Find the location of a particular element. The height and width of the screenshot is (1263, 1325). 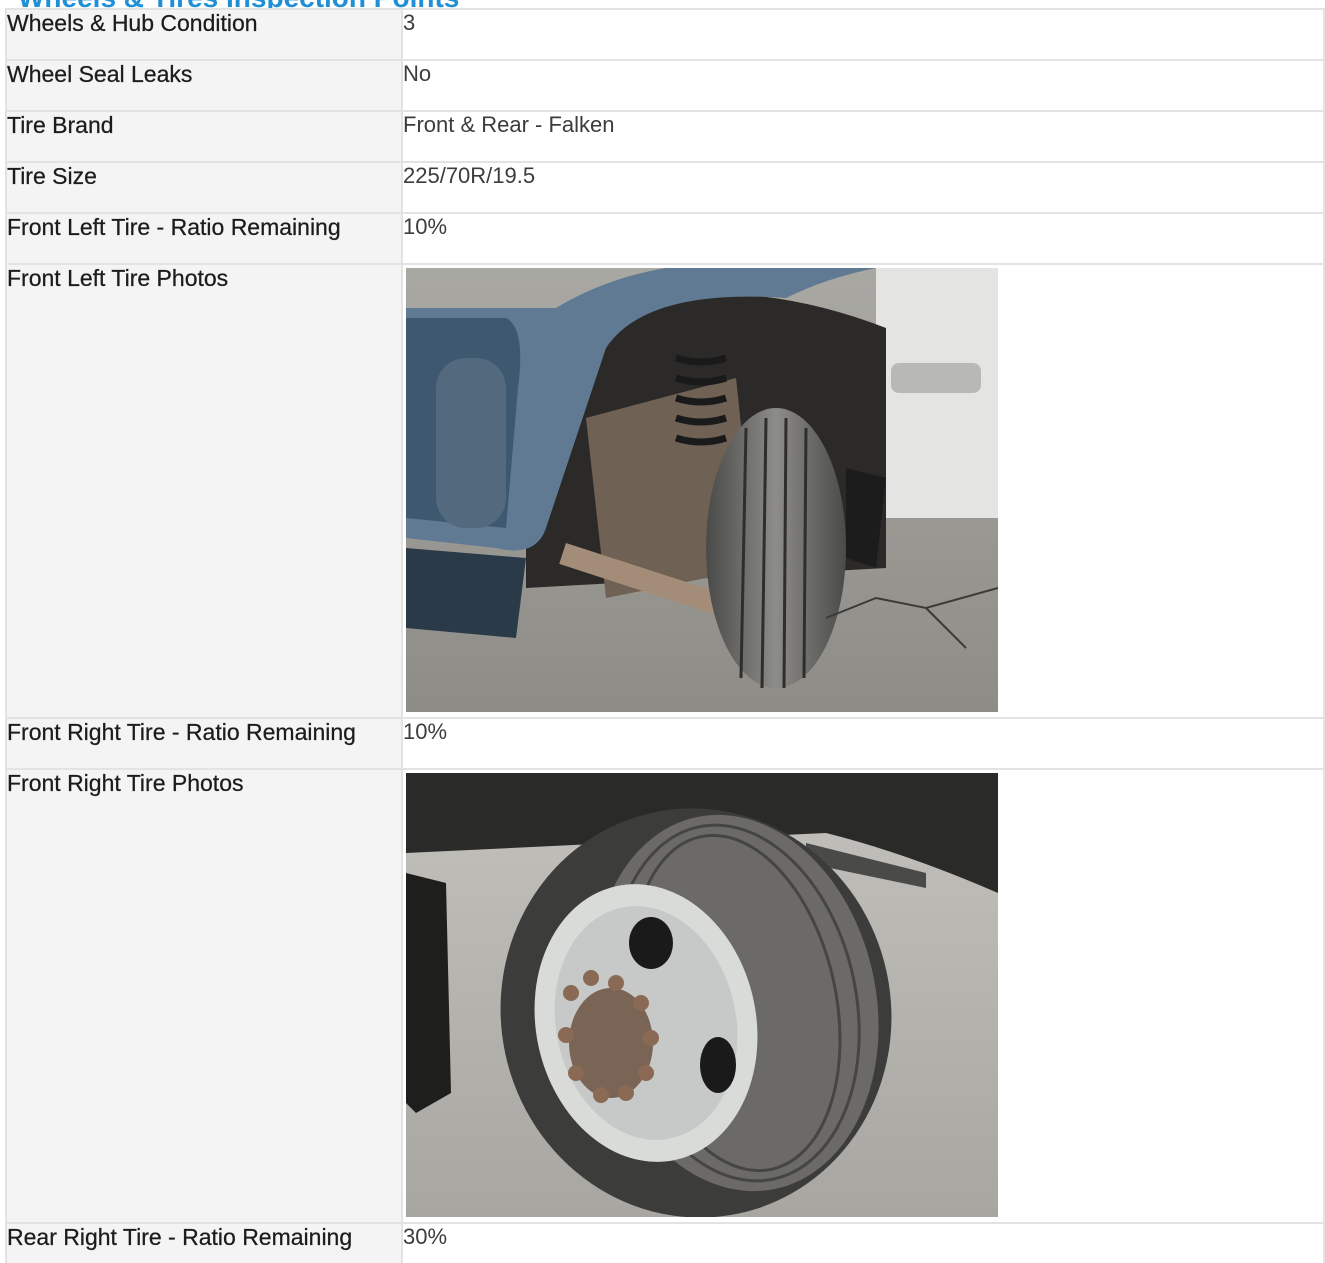

row-value: Front & Rear - Falken is located at coordinates (863, 136).